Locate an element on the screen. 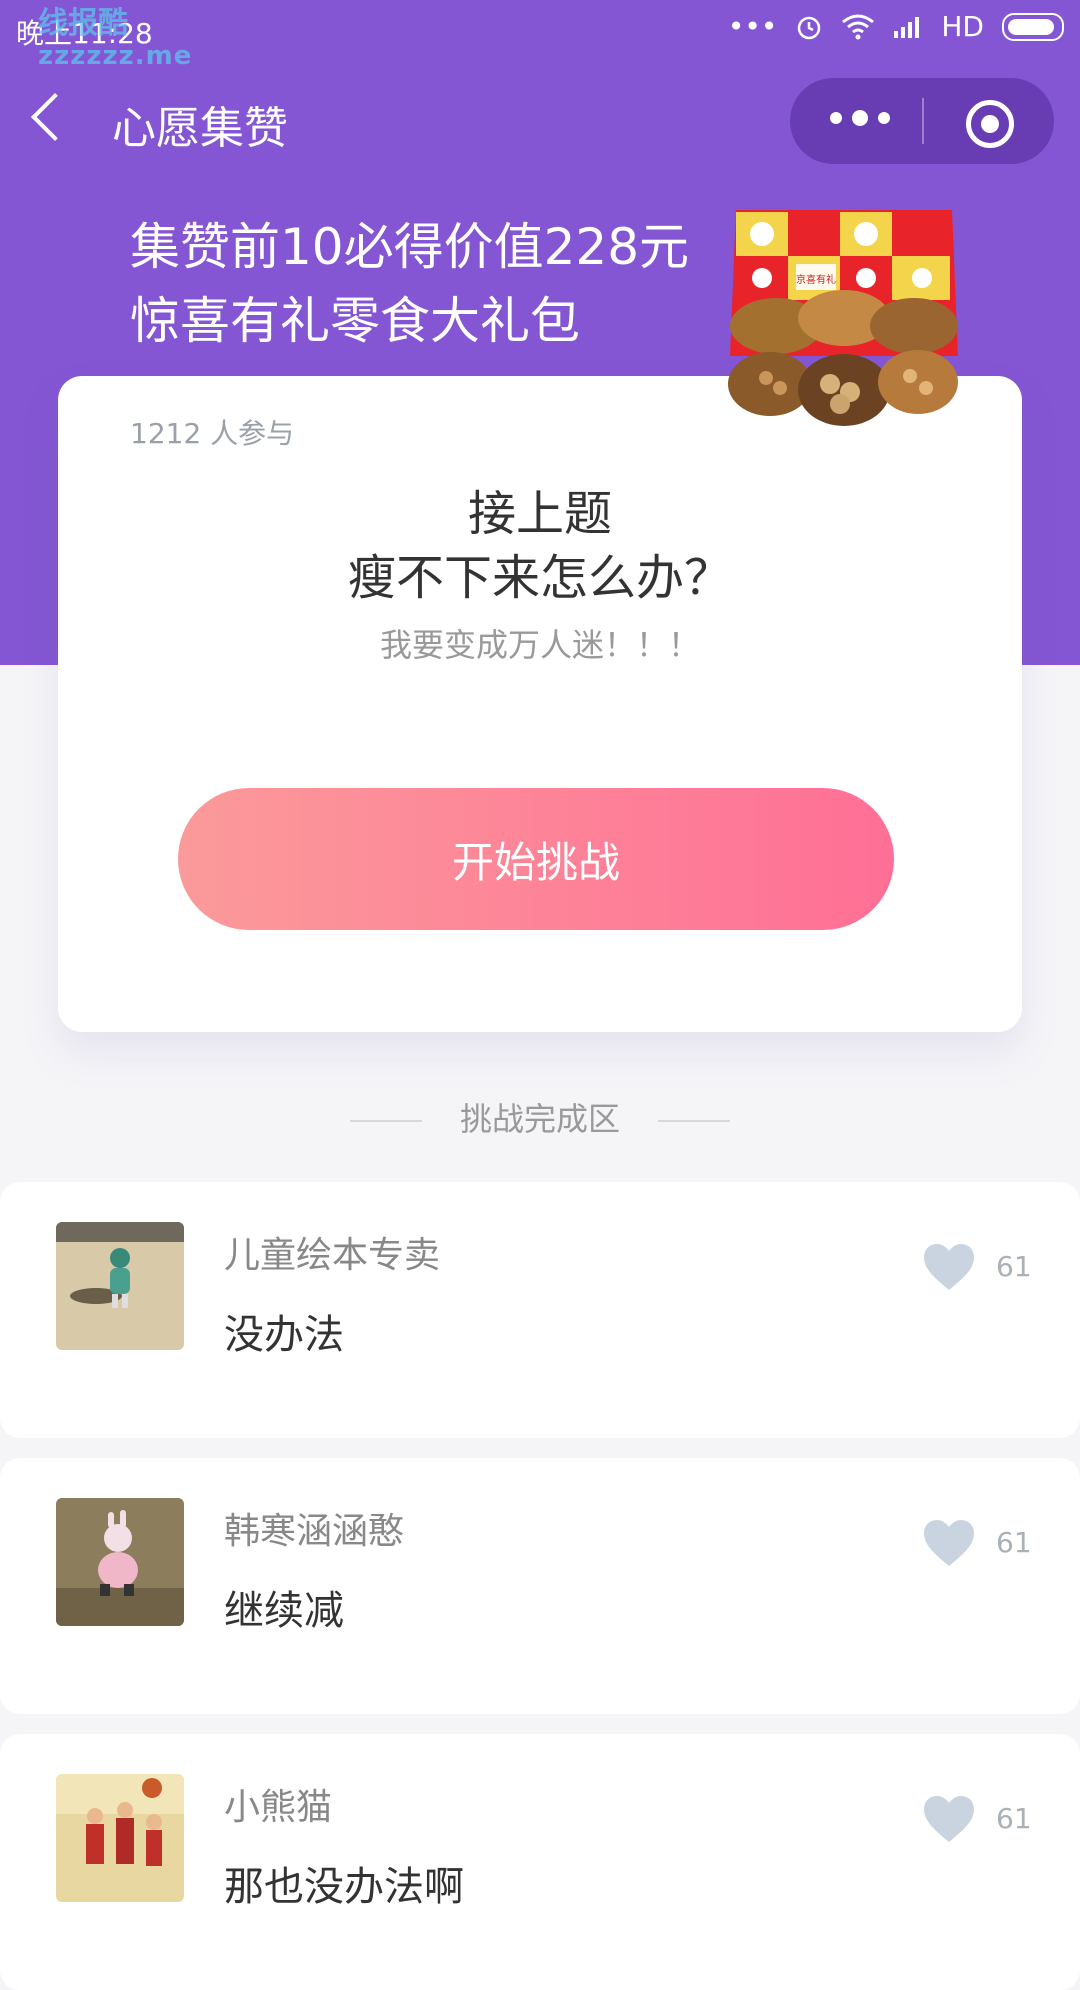 This screenshot has width=1080, height=1990. status-bar: 晚上11:28 线报酷 zzzzzz.me ••• HD is located at coordinates (540, 35).